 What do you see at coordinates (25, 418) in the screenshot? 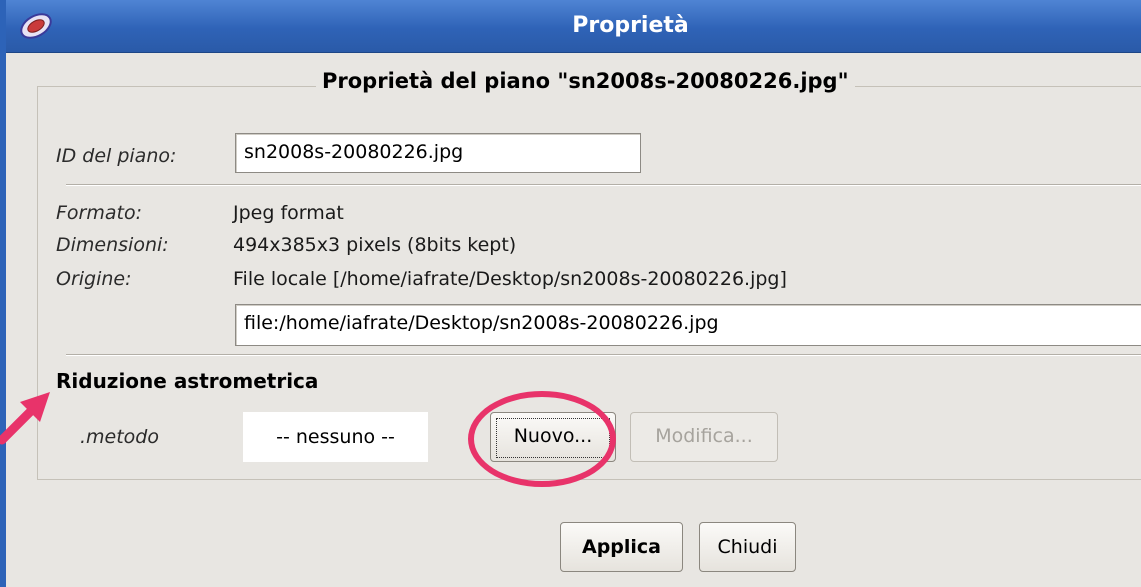
I see `annotation-arrow-icon` at bounding box center [25, 418].